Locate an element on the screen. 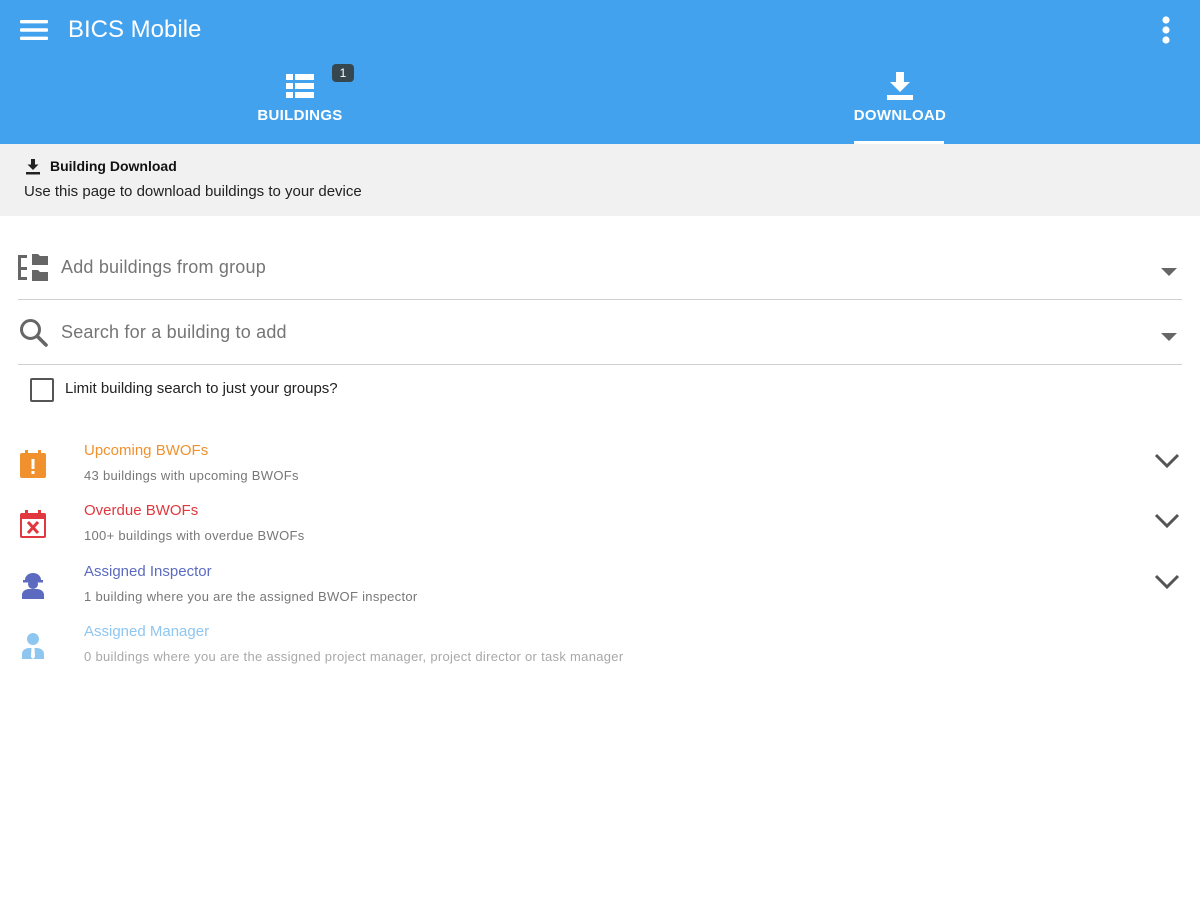 The width and height of the screenshot is (1200, 900). group-select-field: Add buildings from group is located at coordinates (600, 268).